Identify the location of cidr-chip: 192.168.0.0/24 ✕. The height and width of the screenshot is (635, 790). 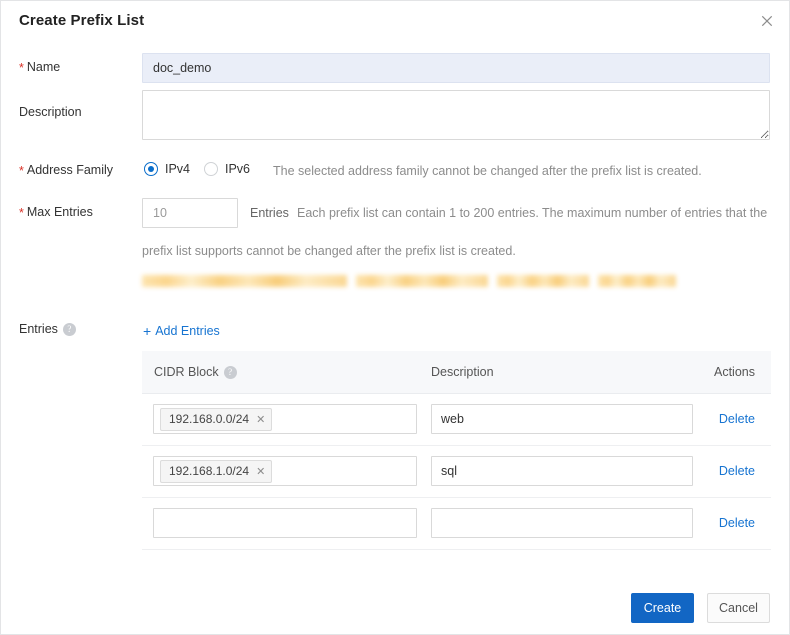
(216, 419).